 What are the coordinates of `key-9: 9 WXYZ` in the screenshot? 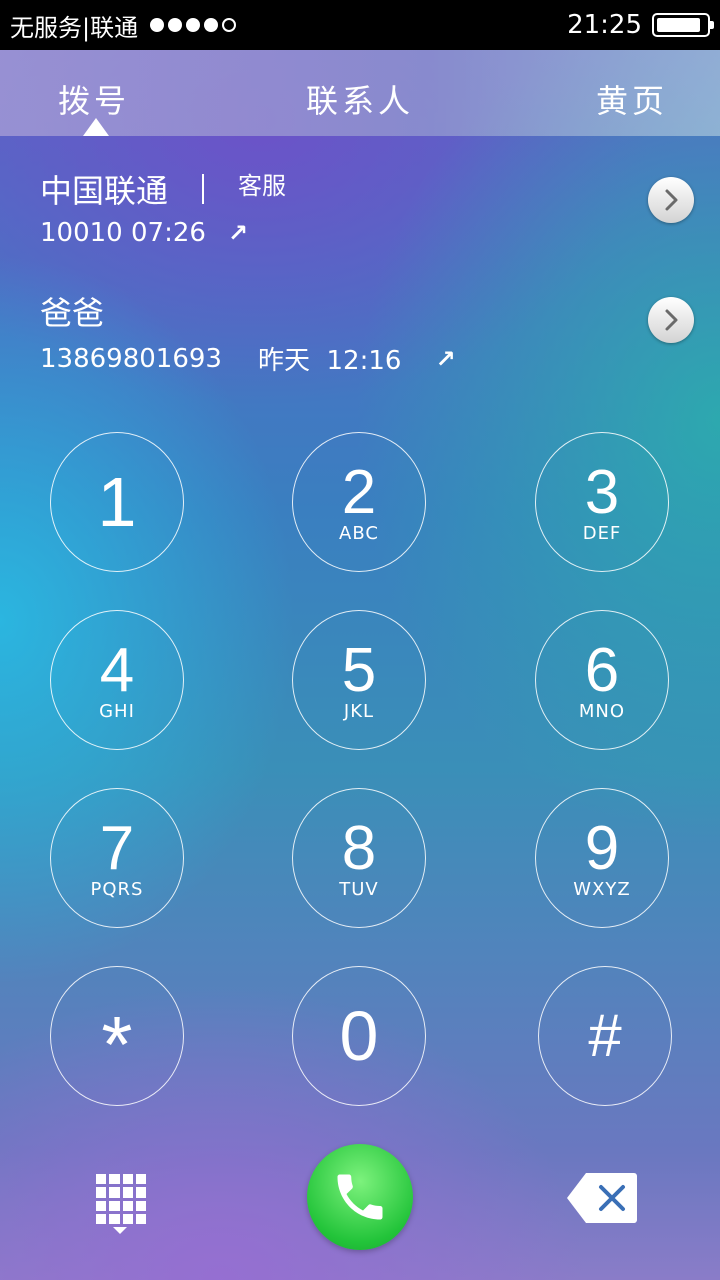 It's located at (602, 858).